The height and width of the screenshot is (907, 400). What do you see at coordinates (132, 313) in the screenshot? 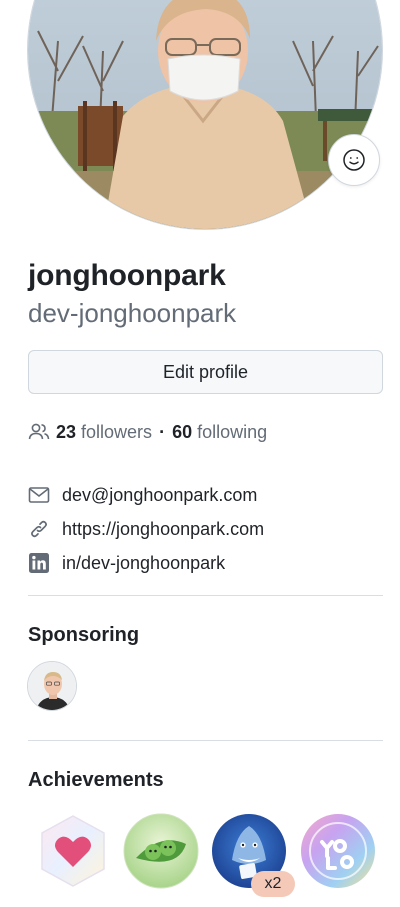
I see `profile-login: dev-jonghoonpark` at bounding box center [132, 313].